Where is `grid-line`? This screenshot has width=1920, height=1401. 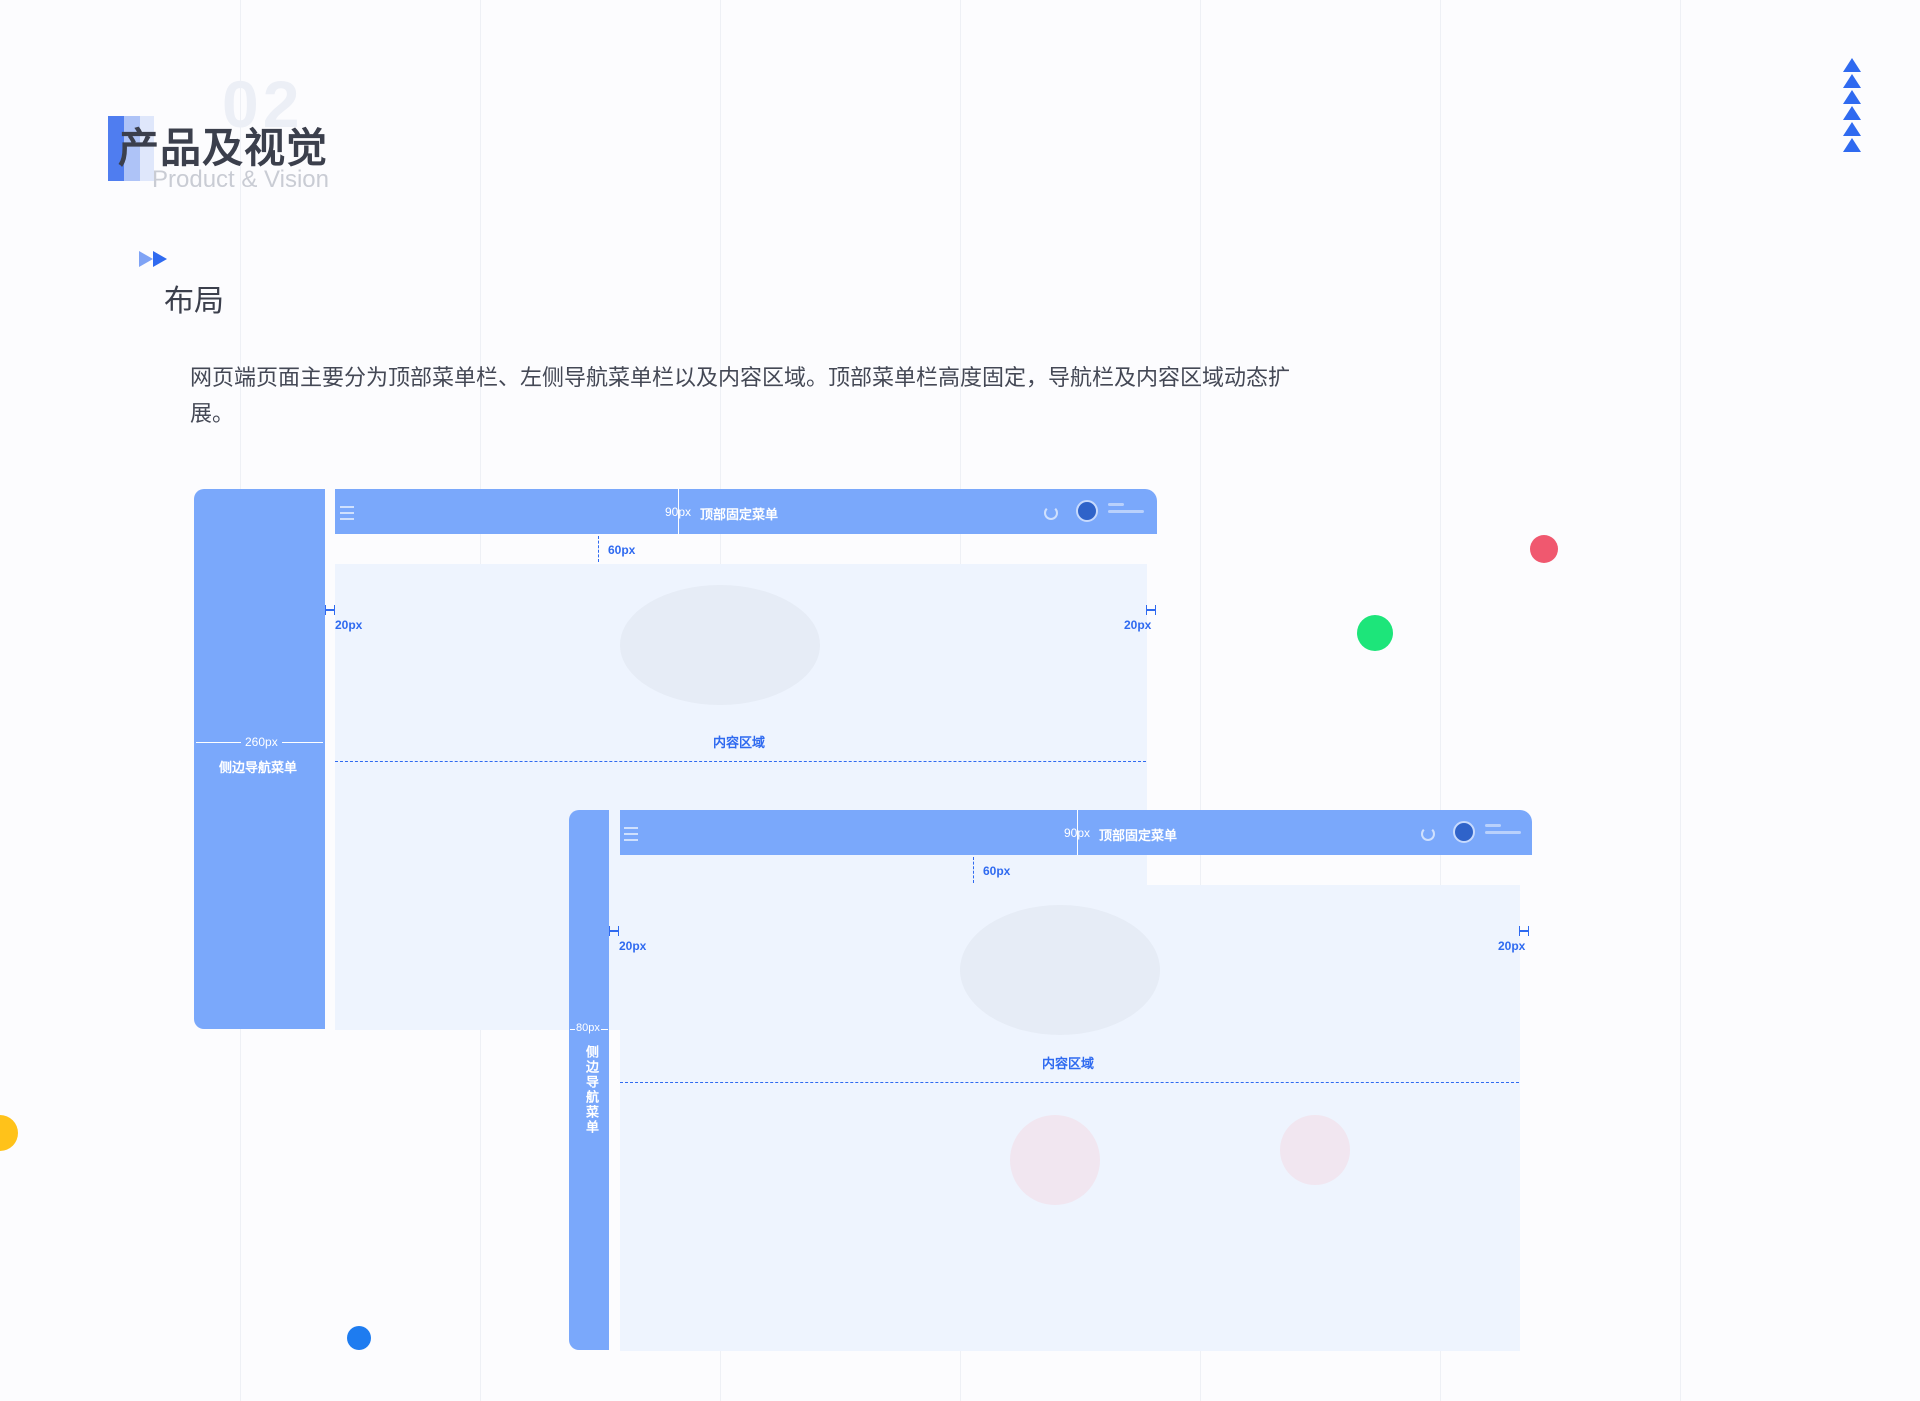
grid-line is located at coordinates (1680, 700).